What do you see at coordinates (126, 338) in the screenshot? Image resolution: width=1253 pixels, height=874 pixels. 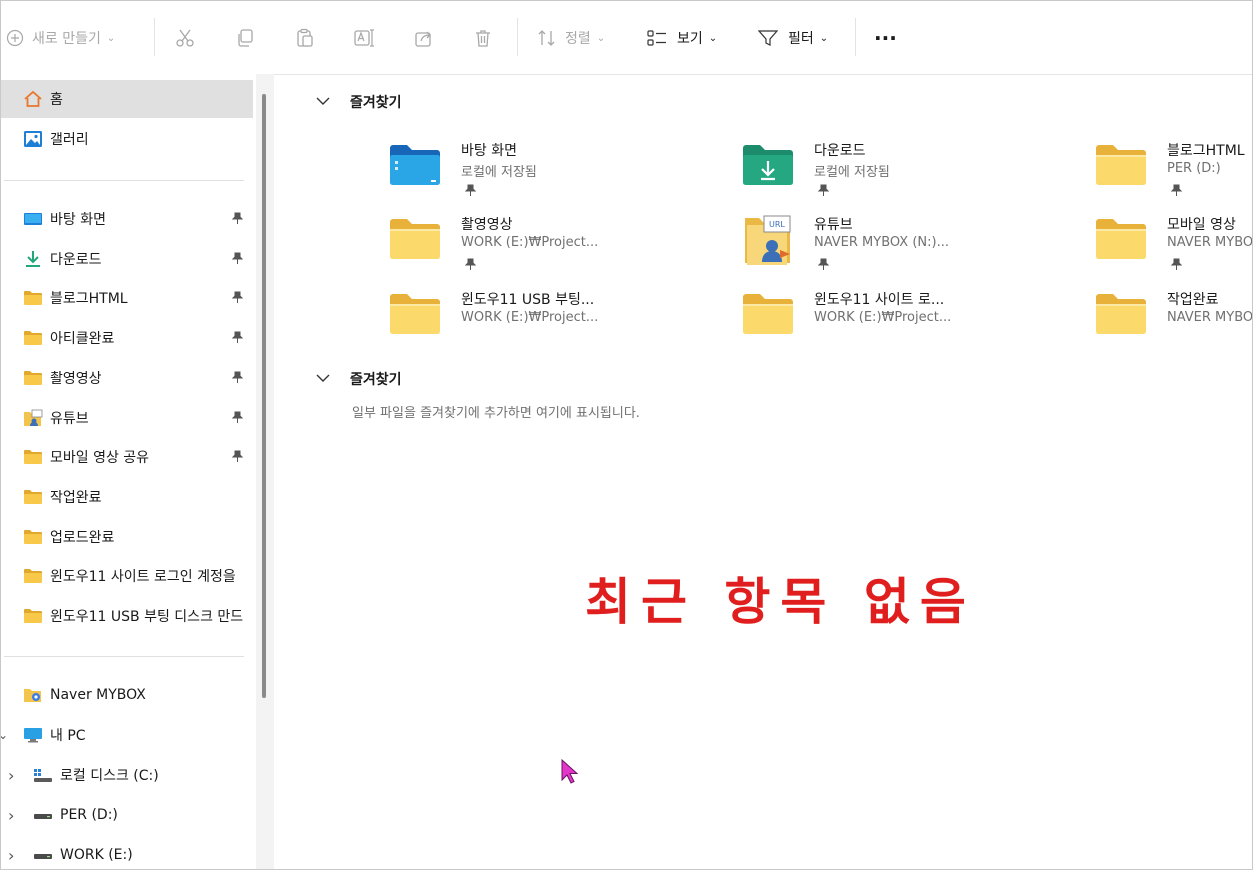 I see `sidebar-item-quick-access: 아티클완료` at bounding box center [126, 338].